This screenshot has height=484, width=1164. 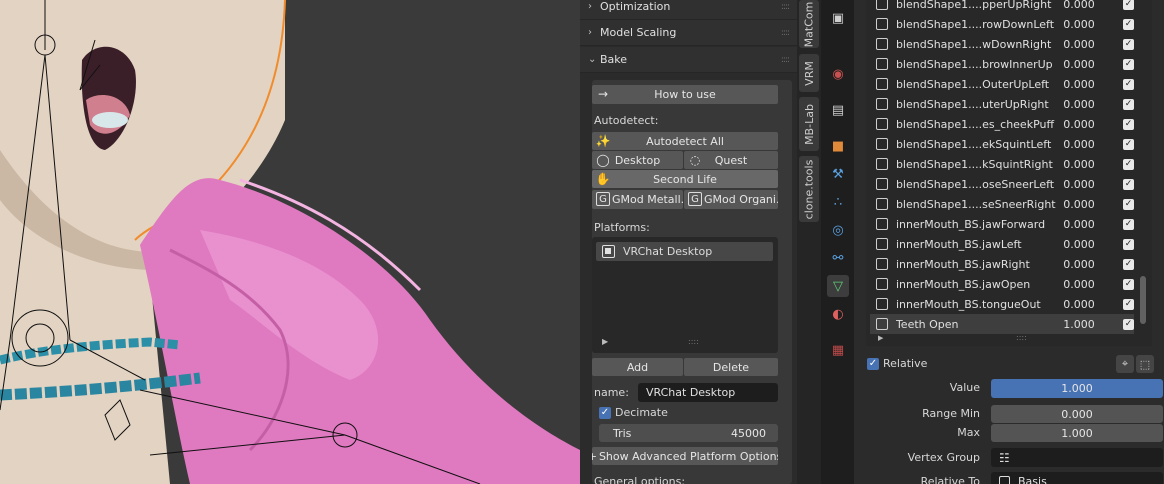 What do you see at coordinates (731, 160) in the screenshot?
I see `quest-button: ◌ Quest` at bounding box center [731, 160].